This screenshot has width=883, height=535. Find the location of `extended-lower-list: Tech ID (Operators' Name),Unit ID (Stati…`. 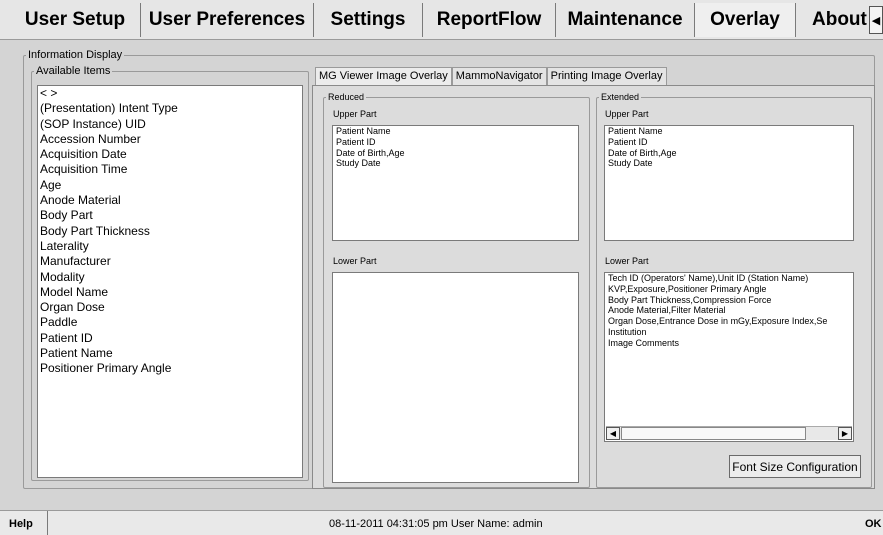

extended-lower-list: Tech ID (Operators' Name),Unit ID (Stati… is located at coordinates (729, 357).